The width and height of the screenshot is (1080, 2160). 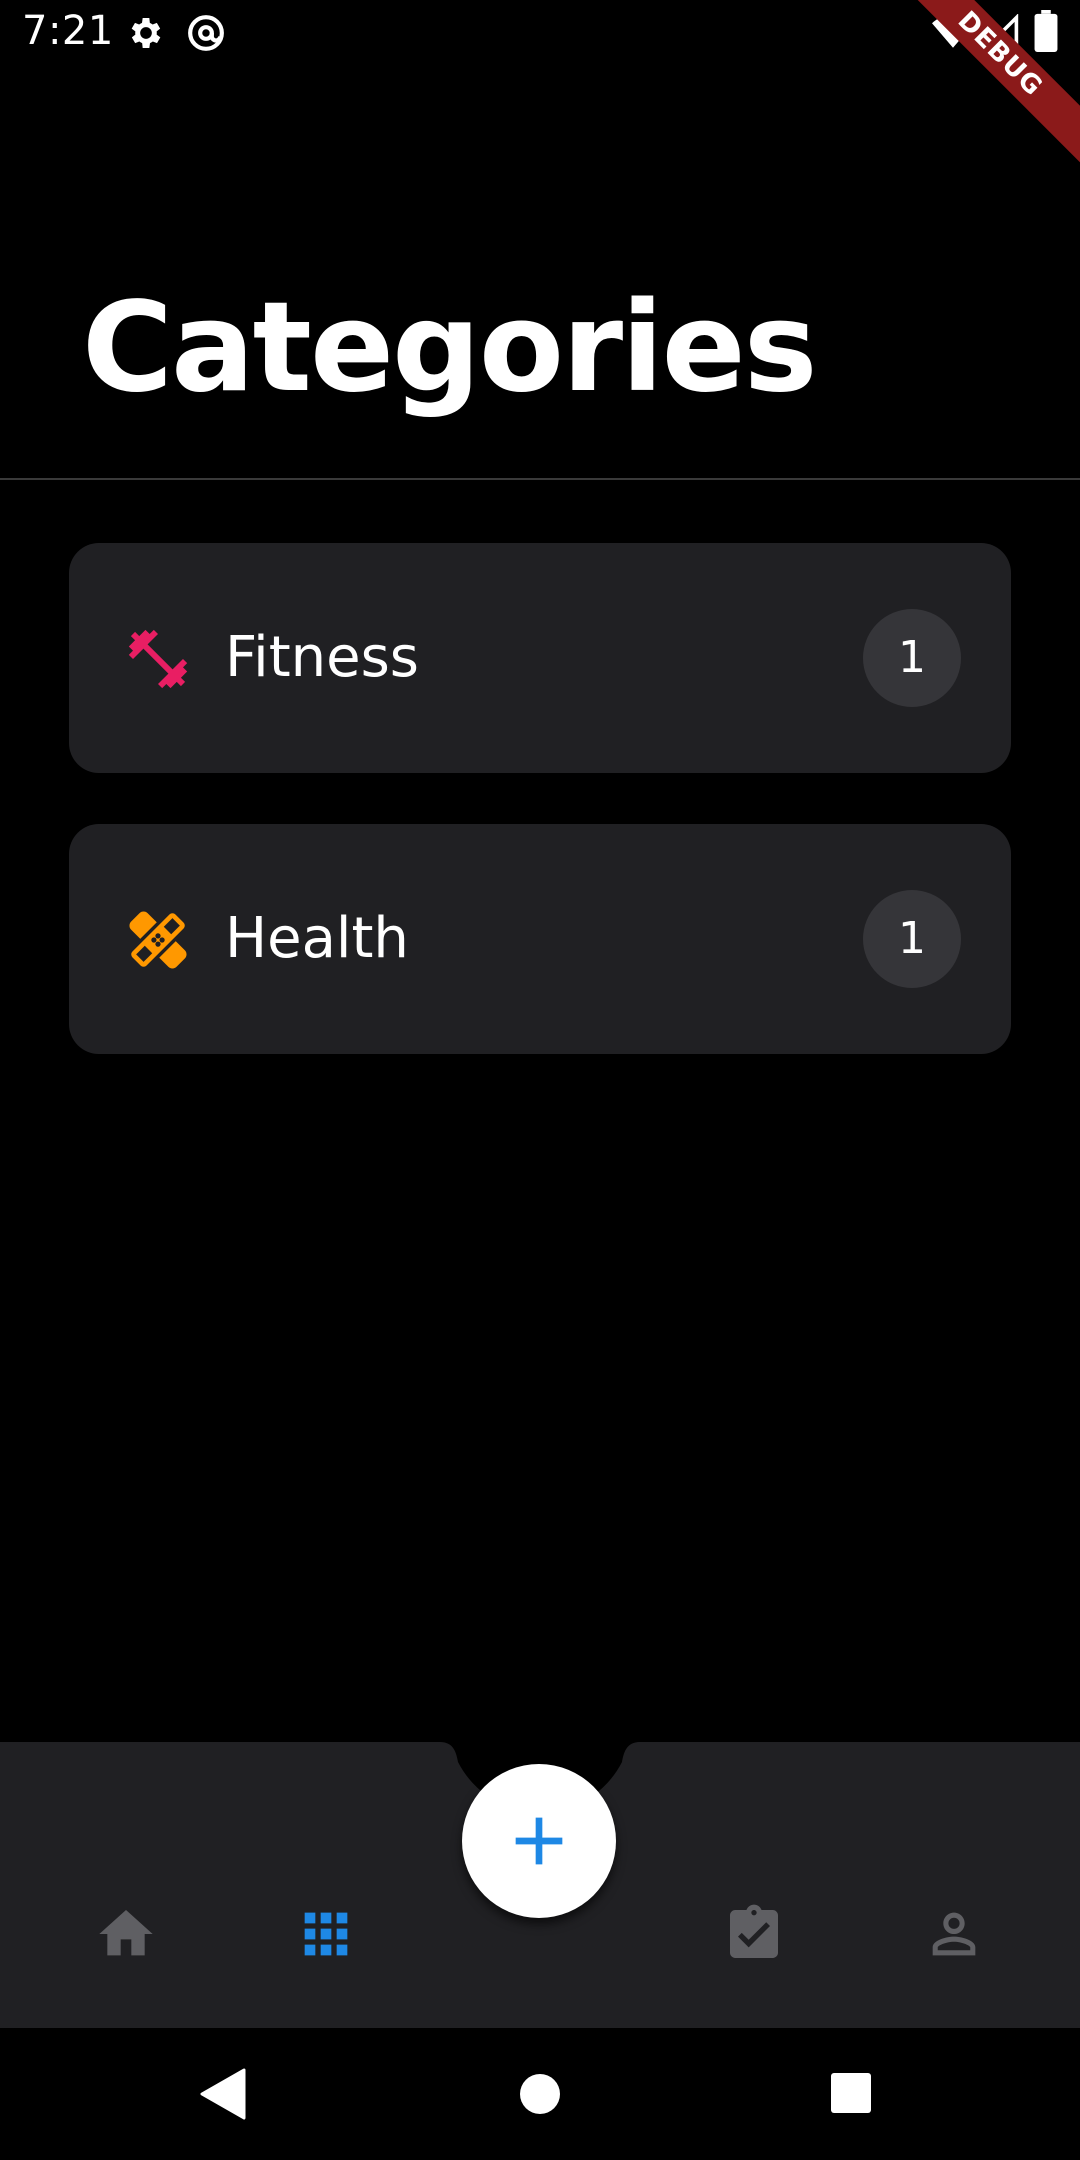 I want to click on category-label: Health, so click(x=317, y=938).